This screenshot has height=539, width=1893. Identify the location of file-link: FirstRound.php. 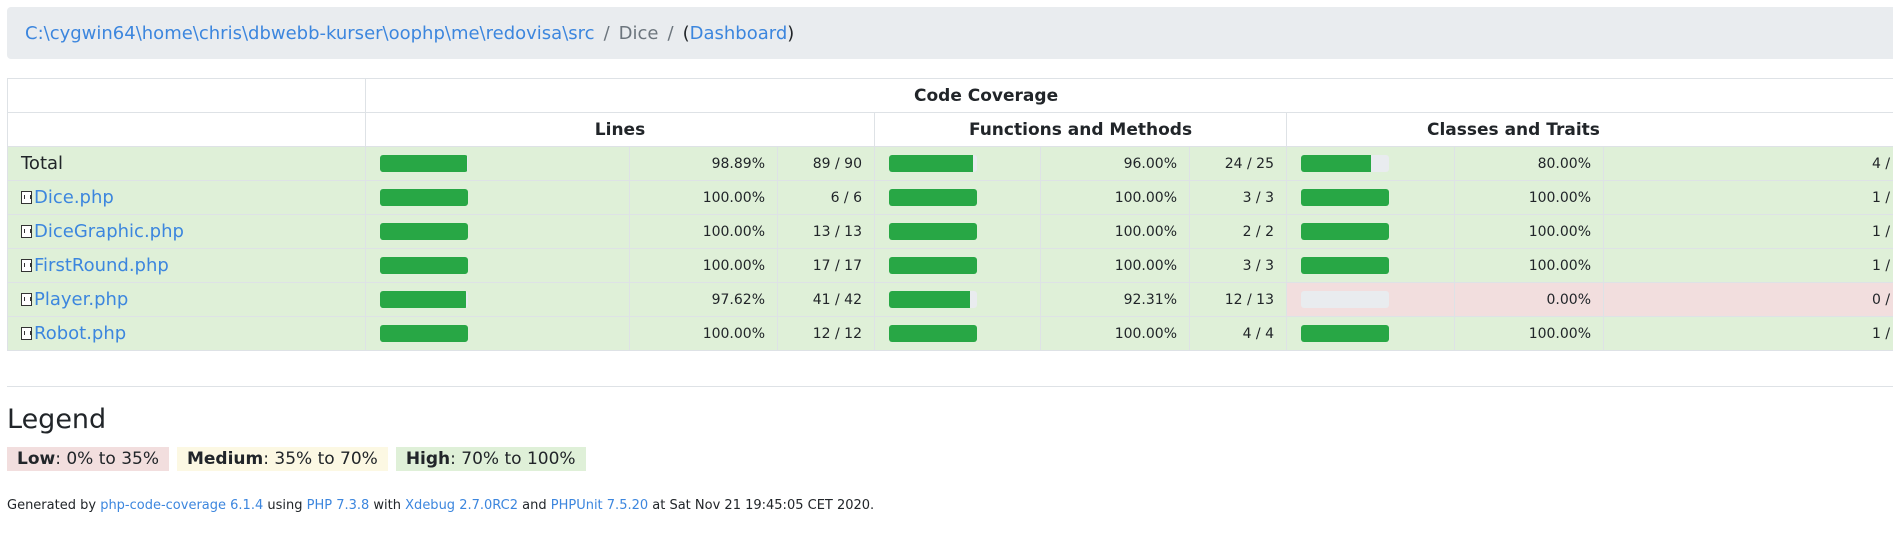
(101, 265).